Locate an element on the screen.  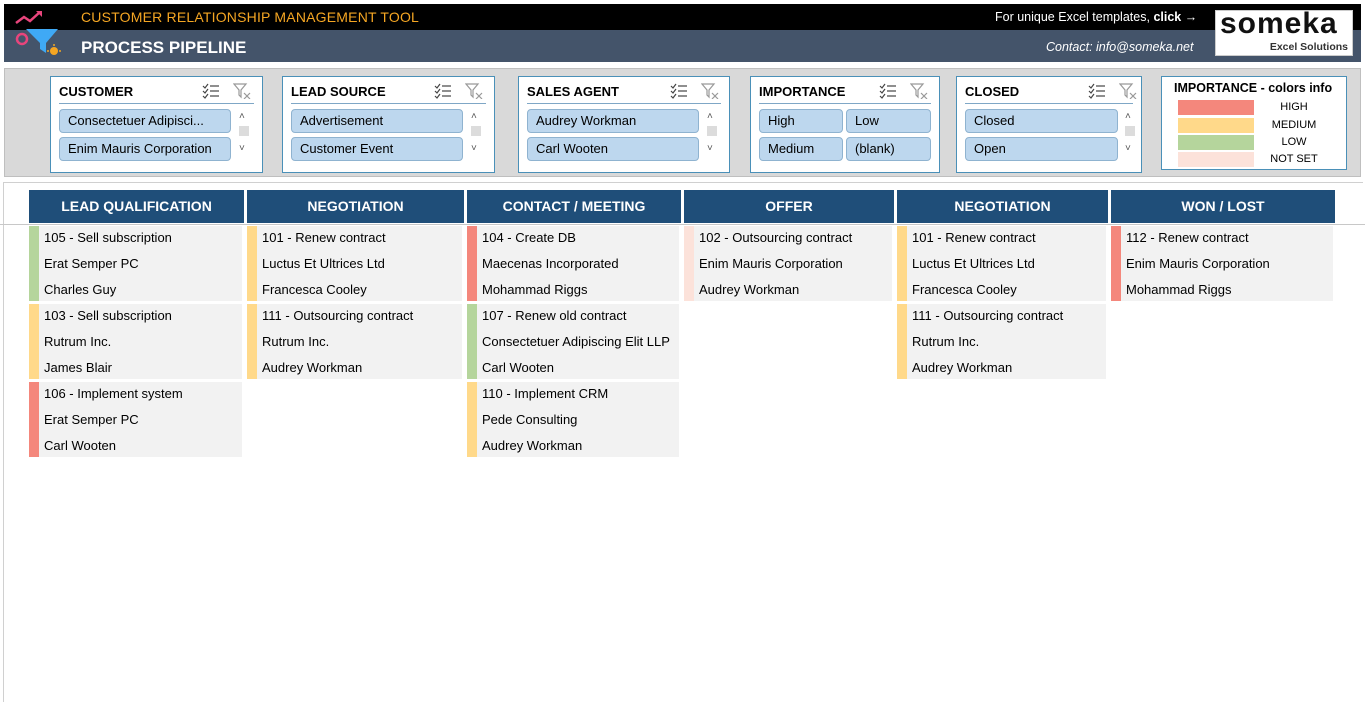
page-title: PROCESS PIPELINE is located at coordinates (163, 48).